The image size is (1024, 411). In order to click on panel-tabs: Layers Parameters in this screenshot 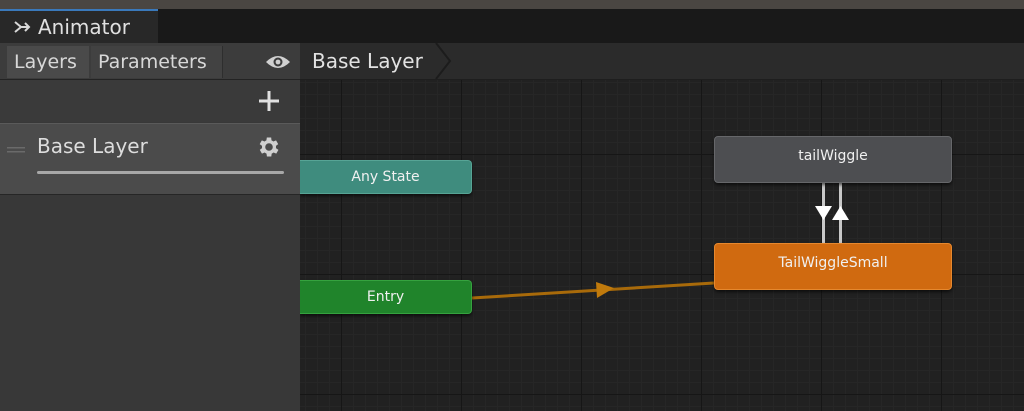, I will do `click(150, 61)`.